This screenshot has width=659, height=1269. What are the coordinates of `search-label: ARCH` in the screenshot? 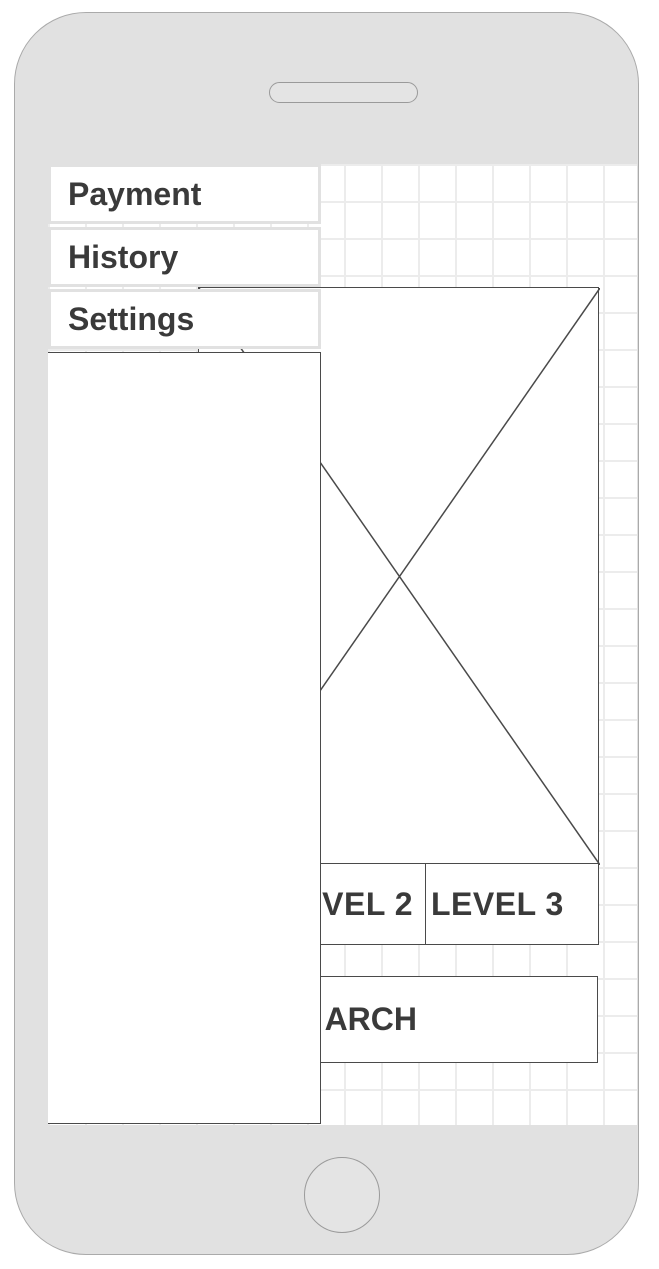 It's located at (370, 1019).